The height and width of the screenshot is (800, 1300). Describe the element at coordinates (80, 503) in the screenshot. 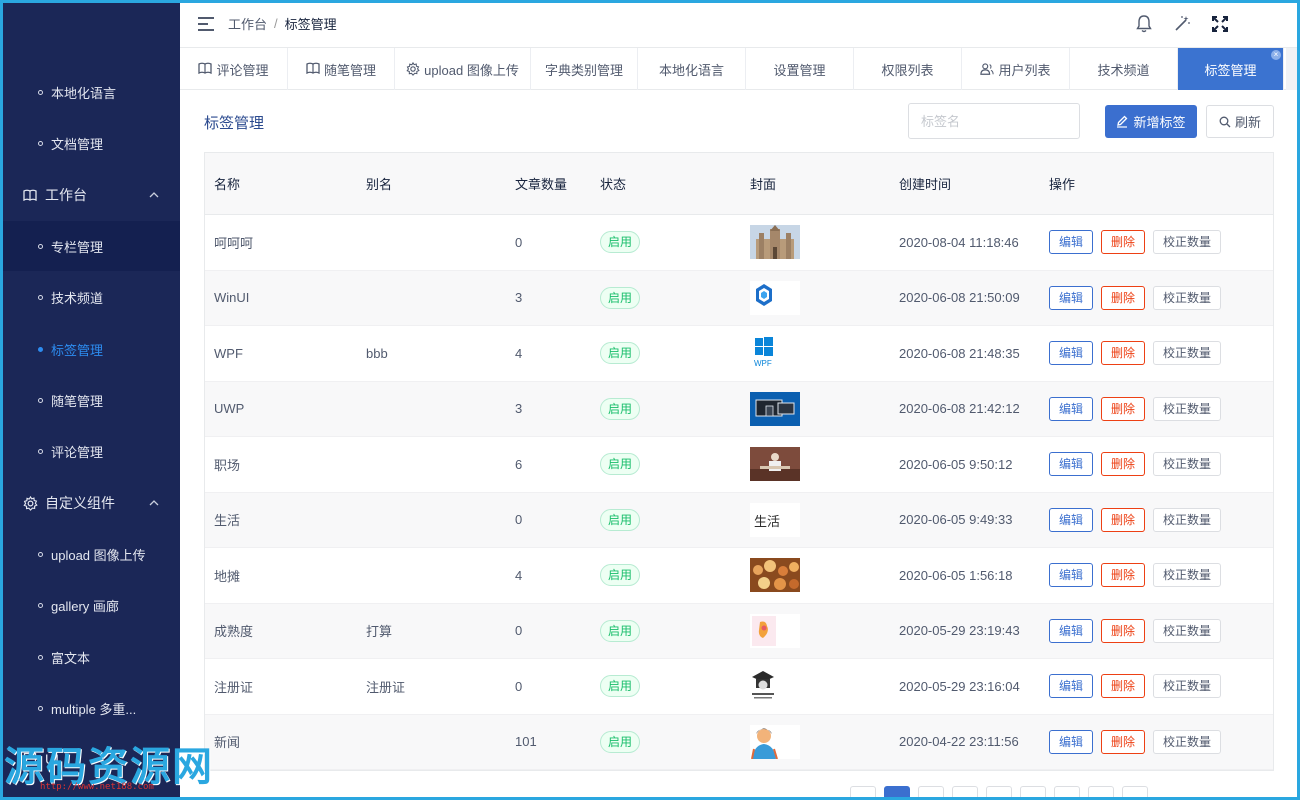

I see `sidebar-item-label: 自定义组件` at that location.